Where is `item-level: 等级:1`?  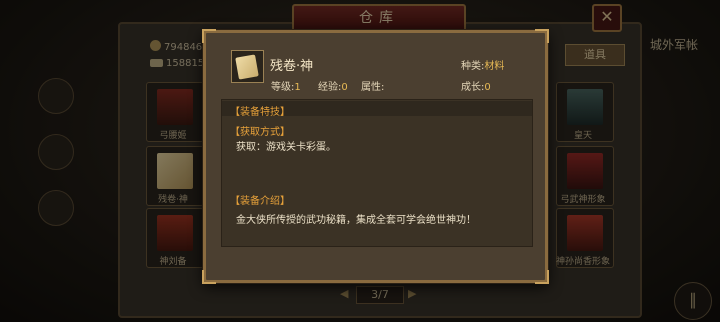
item-level: 等级:1 is located at coordinates (286, 87).